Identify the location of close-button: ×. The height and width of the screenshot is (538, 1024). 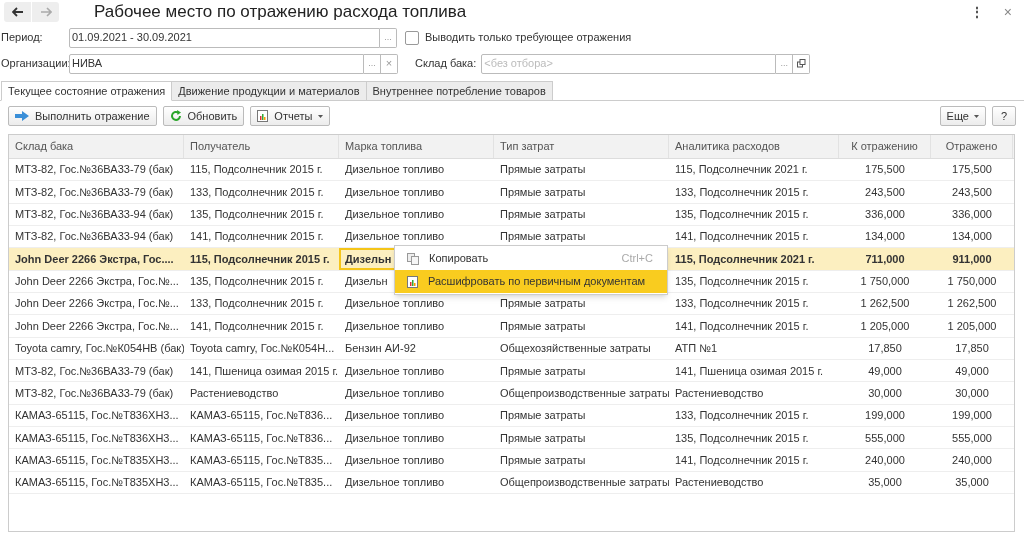
(1007, 12).